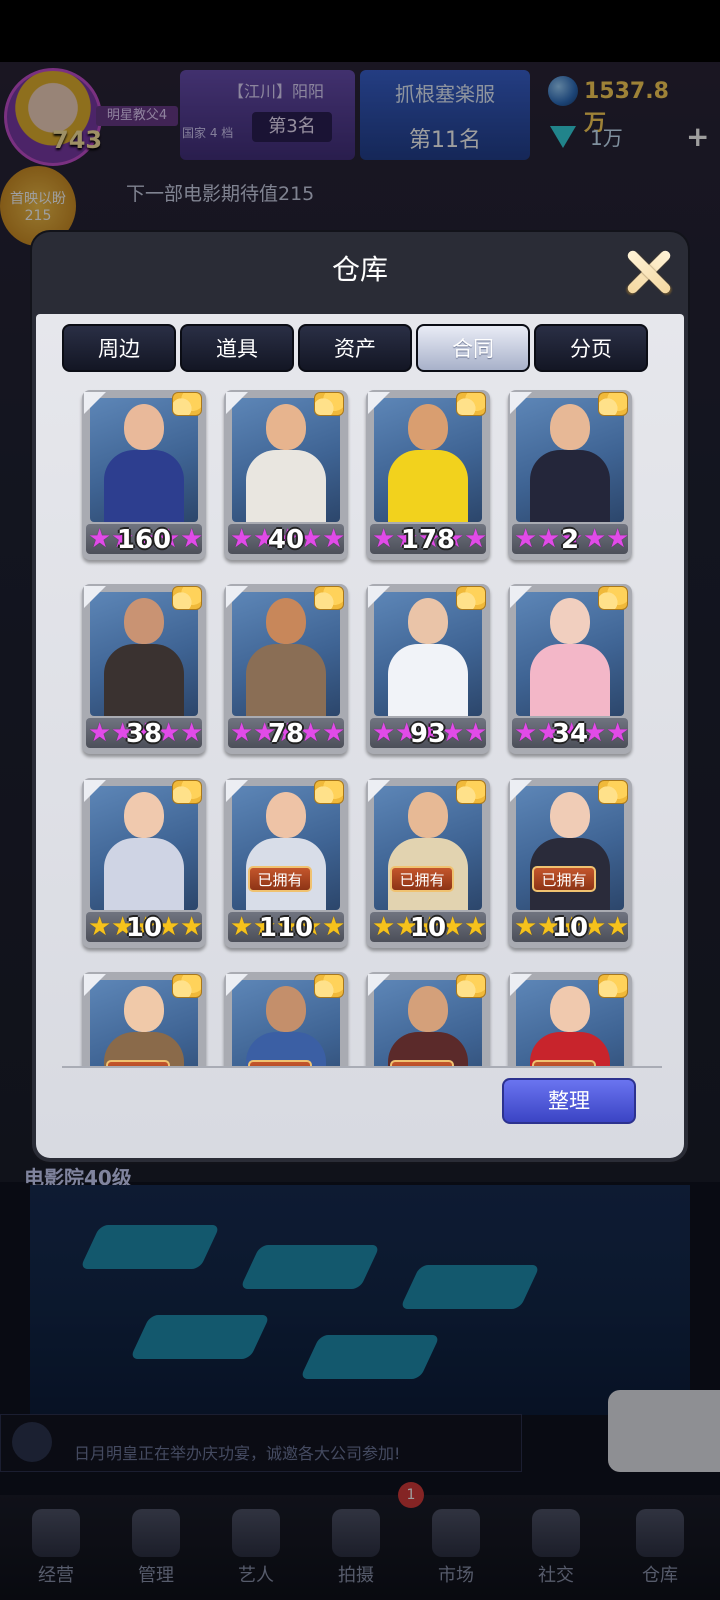 The image size is (720, 1600). What do you see at coordinates (119, 348) in the screenshot?
I see `tab-peripherals: 周边` at bounding box center [119, 348].